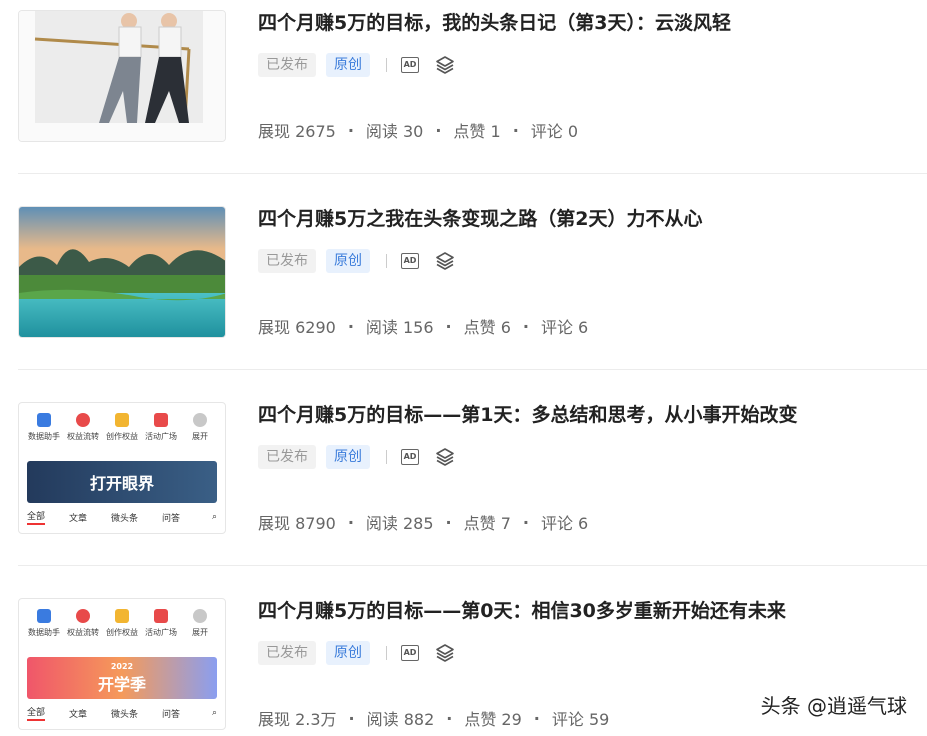  What do you see at coordinates (487, 523) in the screenshot?
I see `likes-count: 点赞 7` at bounding box center [487, 523].